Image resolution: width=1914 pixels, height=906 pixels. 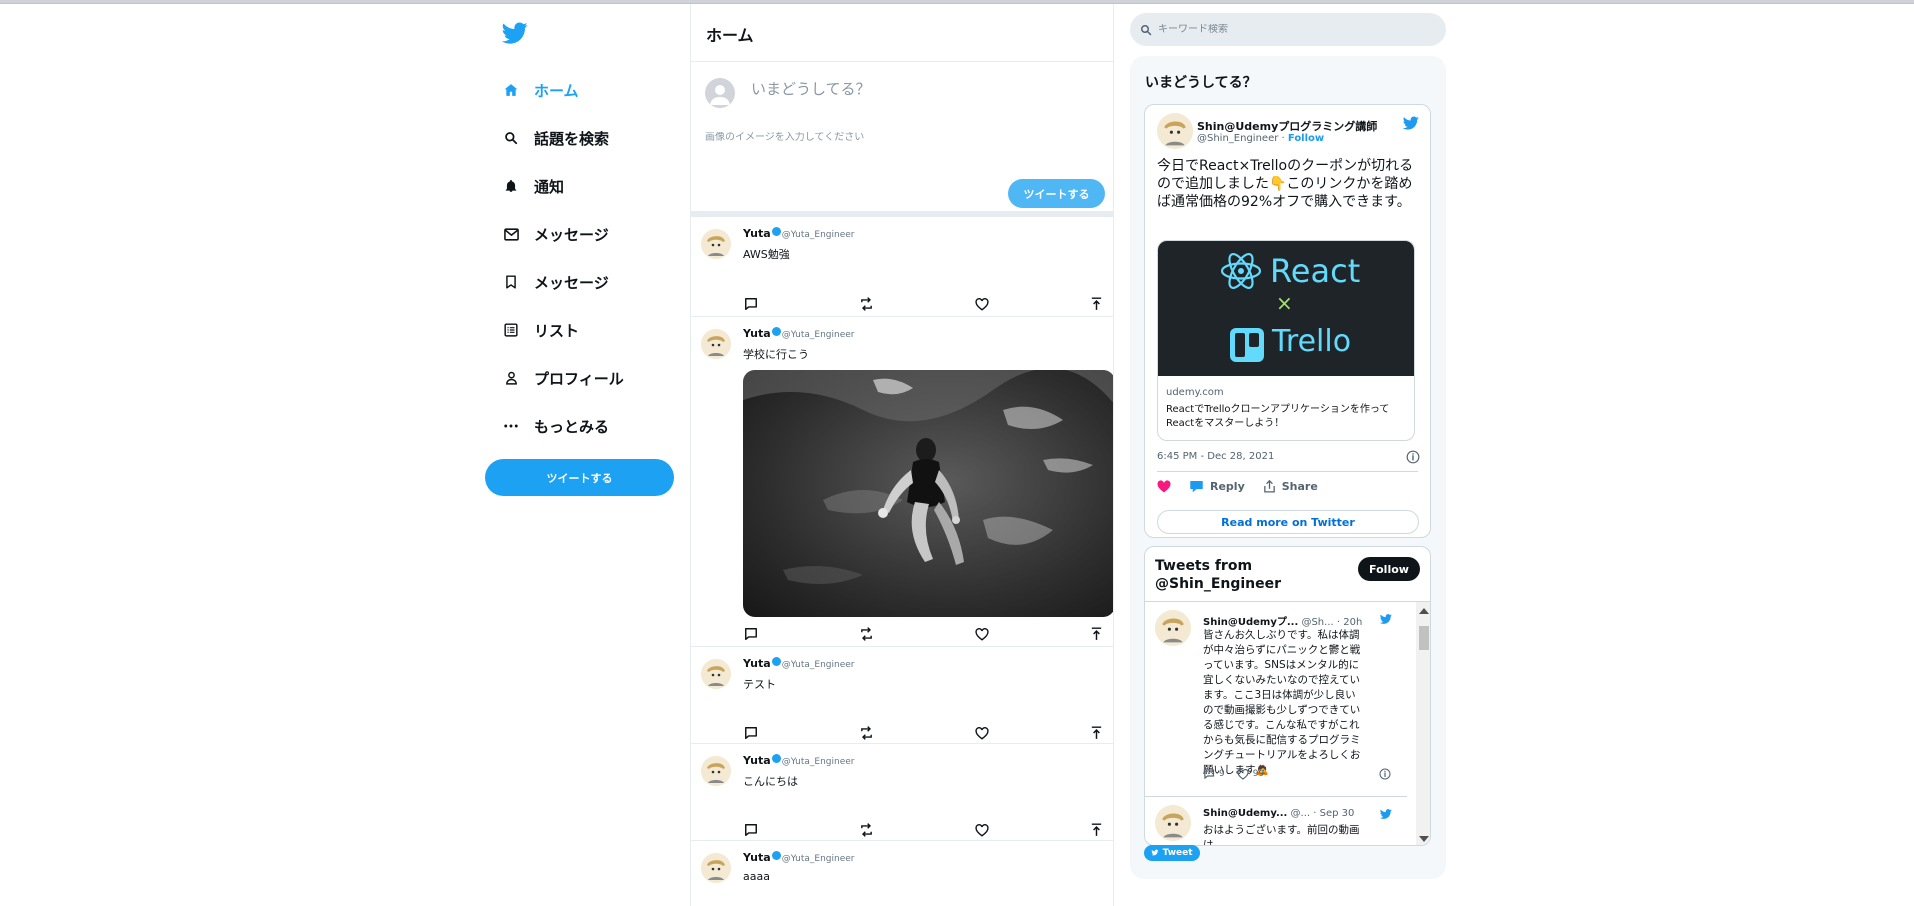 What do you see at coordinates (1196, 487) in the screenshot?
I see `reply-bubble-icon` at bounding box center [1196, 487].